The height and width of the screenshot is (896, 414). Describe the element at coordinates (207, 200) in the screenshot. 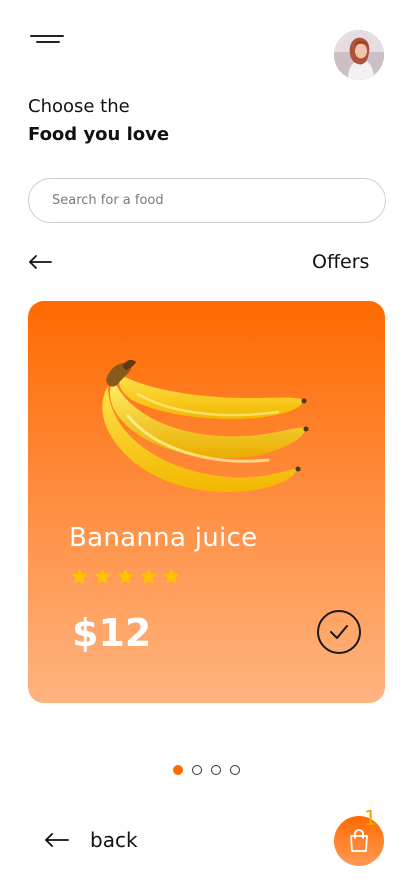

I see `search-input` at that location.